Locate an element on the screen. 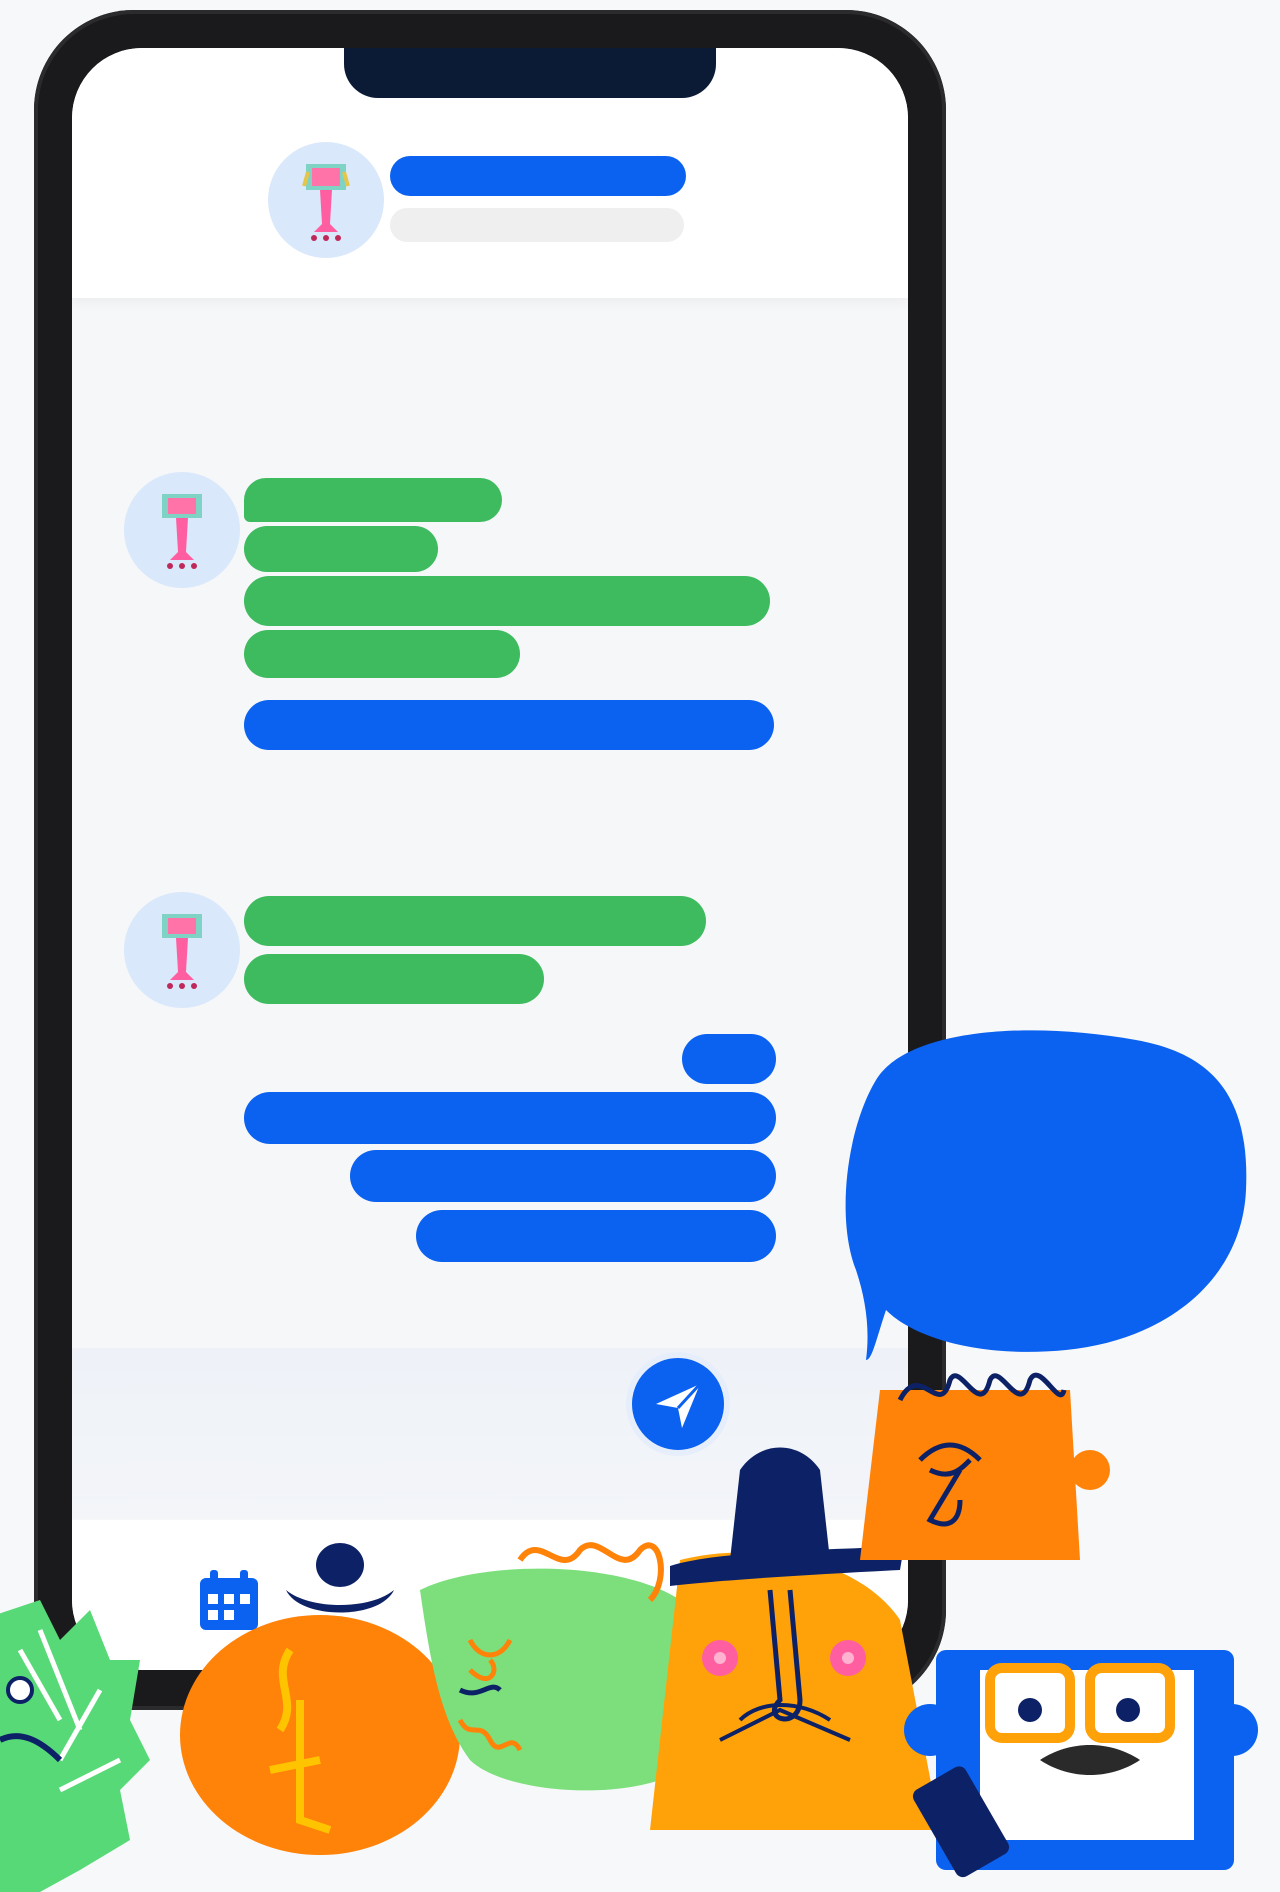 The height and width of the screenshot is (1892, 1280). spiky-character is located at coordinates (75, 1746).